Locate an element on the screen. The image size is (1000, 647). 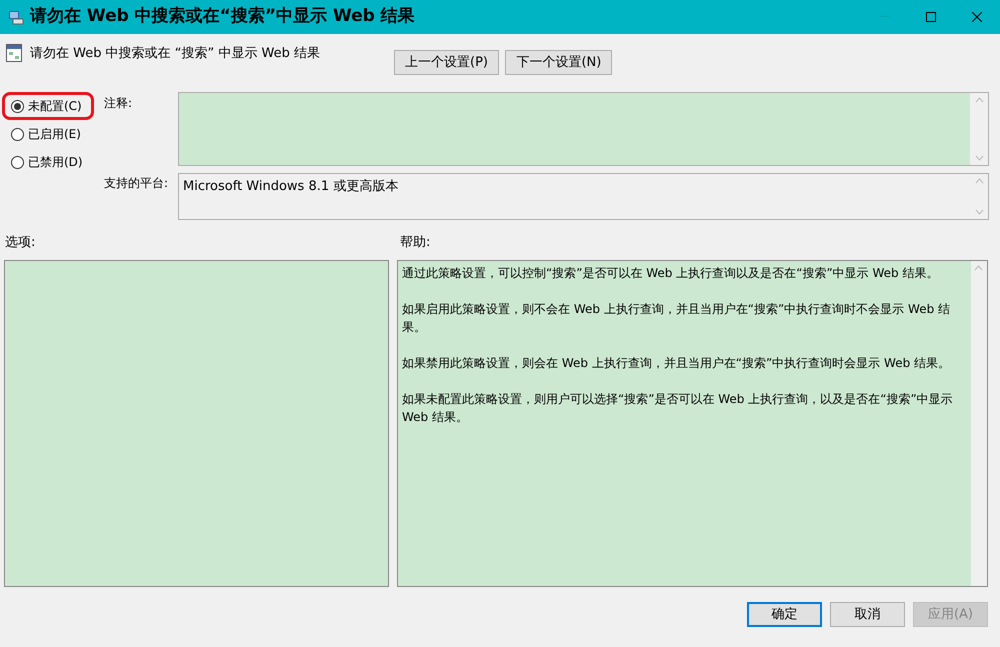
nav-button: 上一个设置(P) is located at coordinates (446, 62).